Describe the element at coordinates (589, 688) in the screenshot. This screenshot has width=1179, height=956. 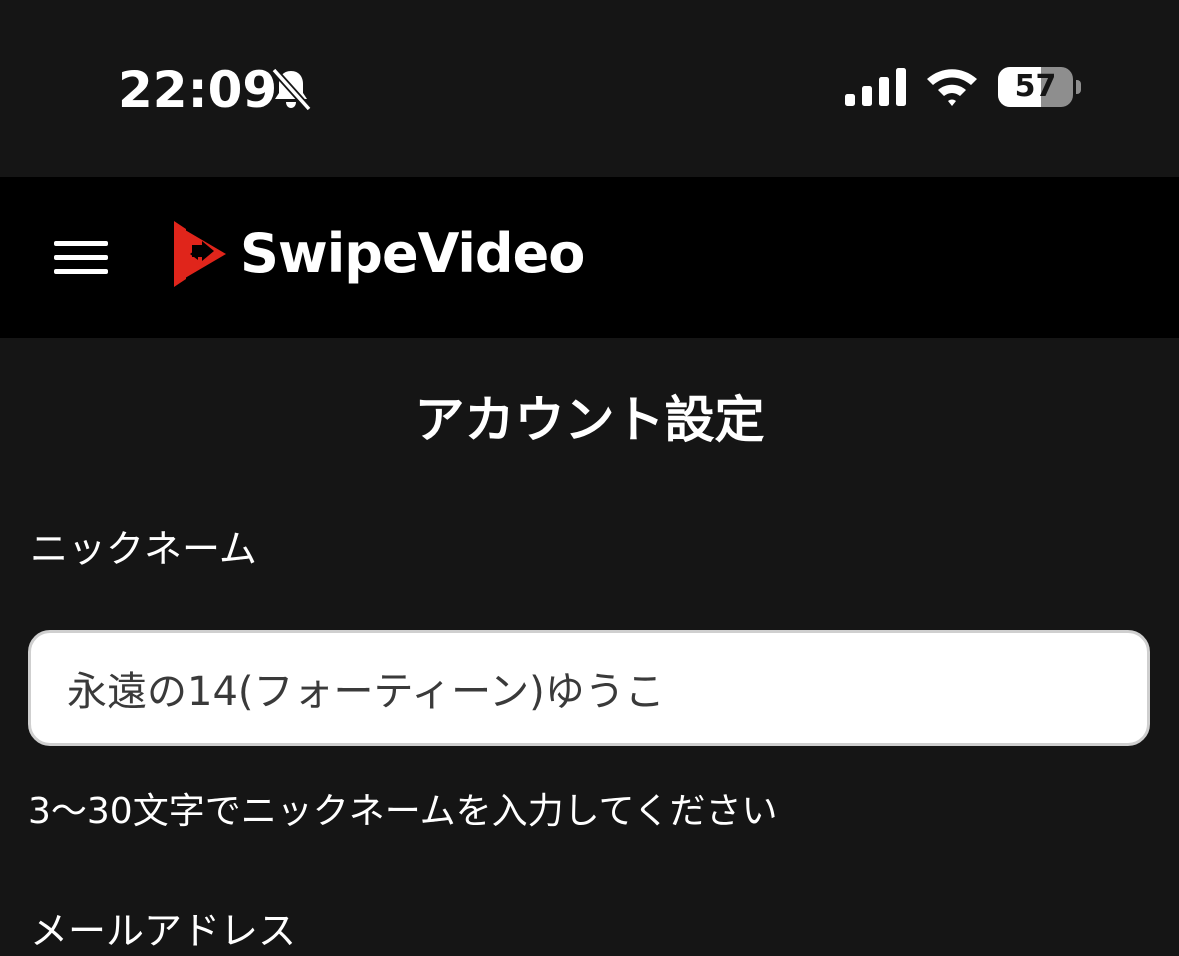
I see `nickname-input` at that location.